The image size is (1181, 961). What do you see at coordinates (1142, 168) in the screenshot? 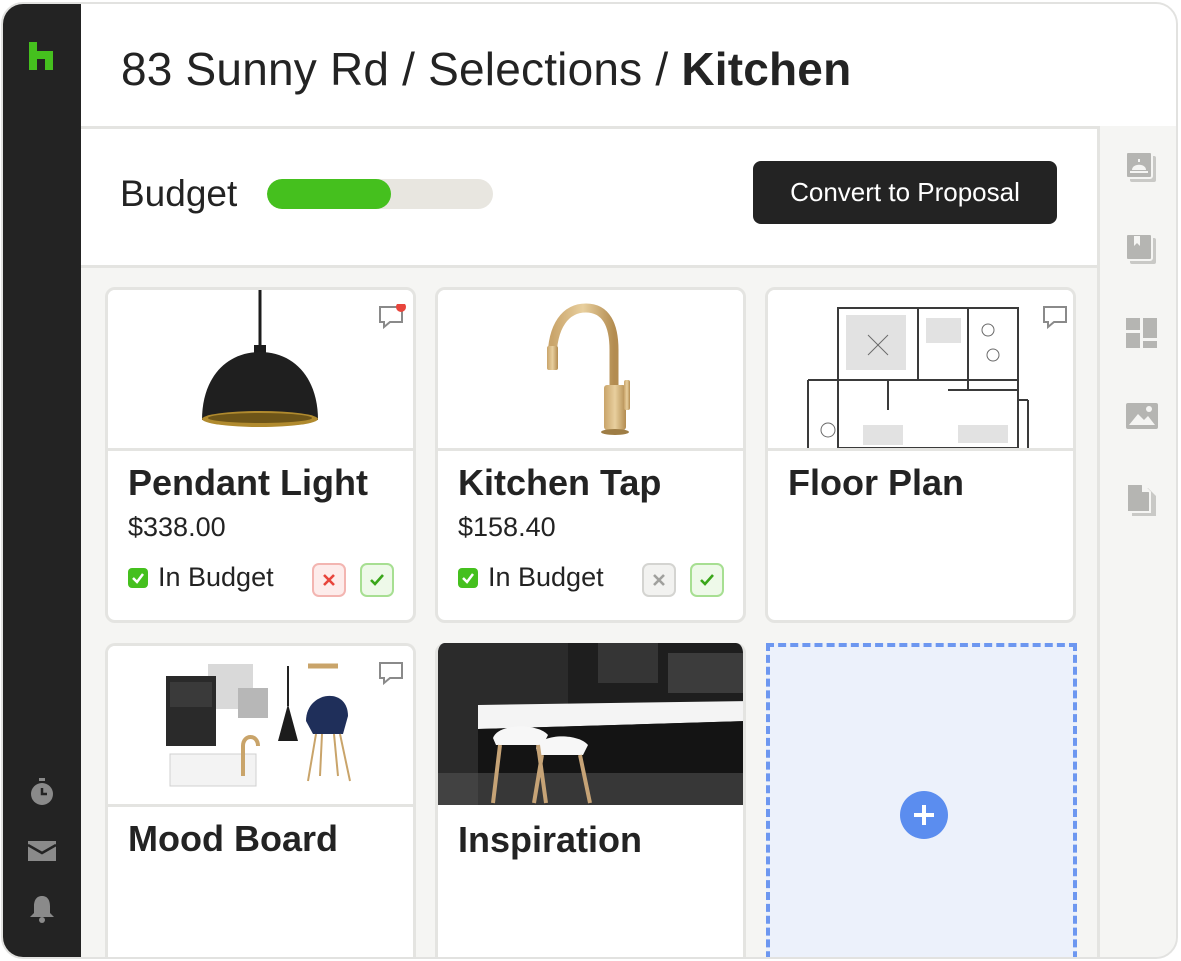
I see `service-bell-icon` at bounding box center [1142, 168].